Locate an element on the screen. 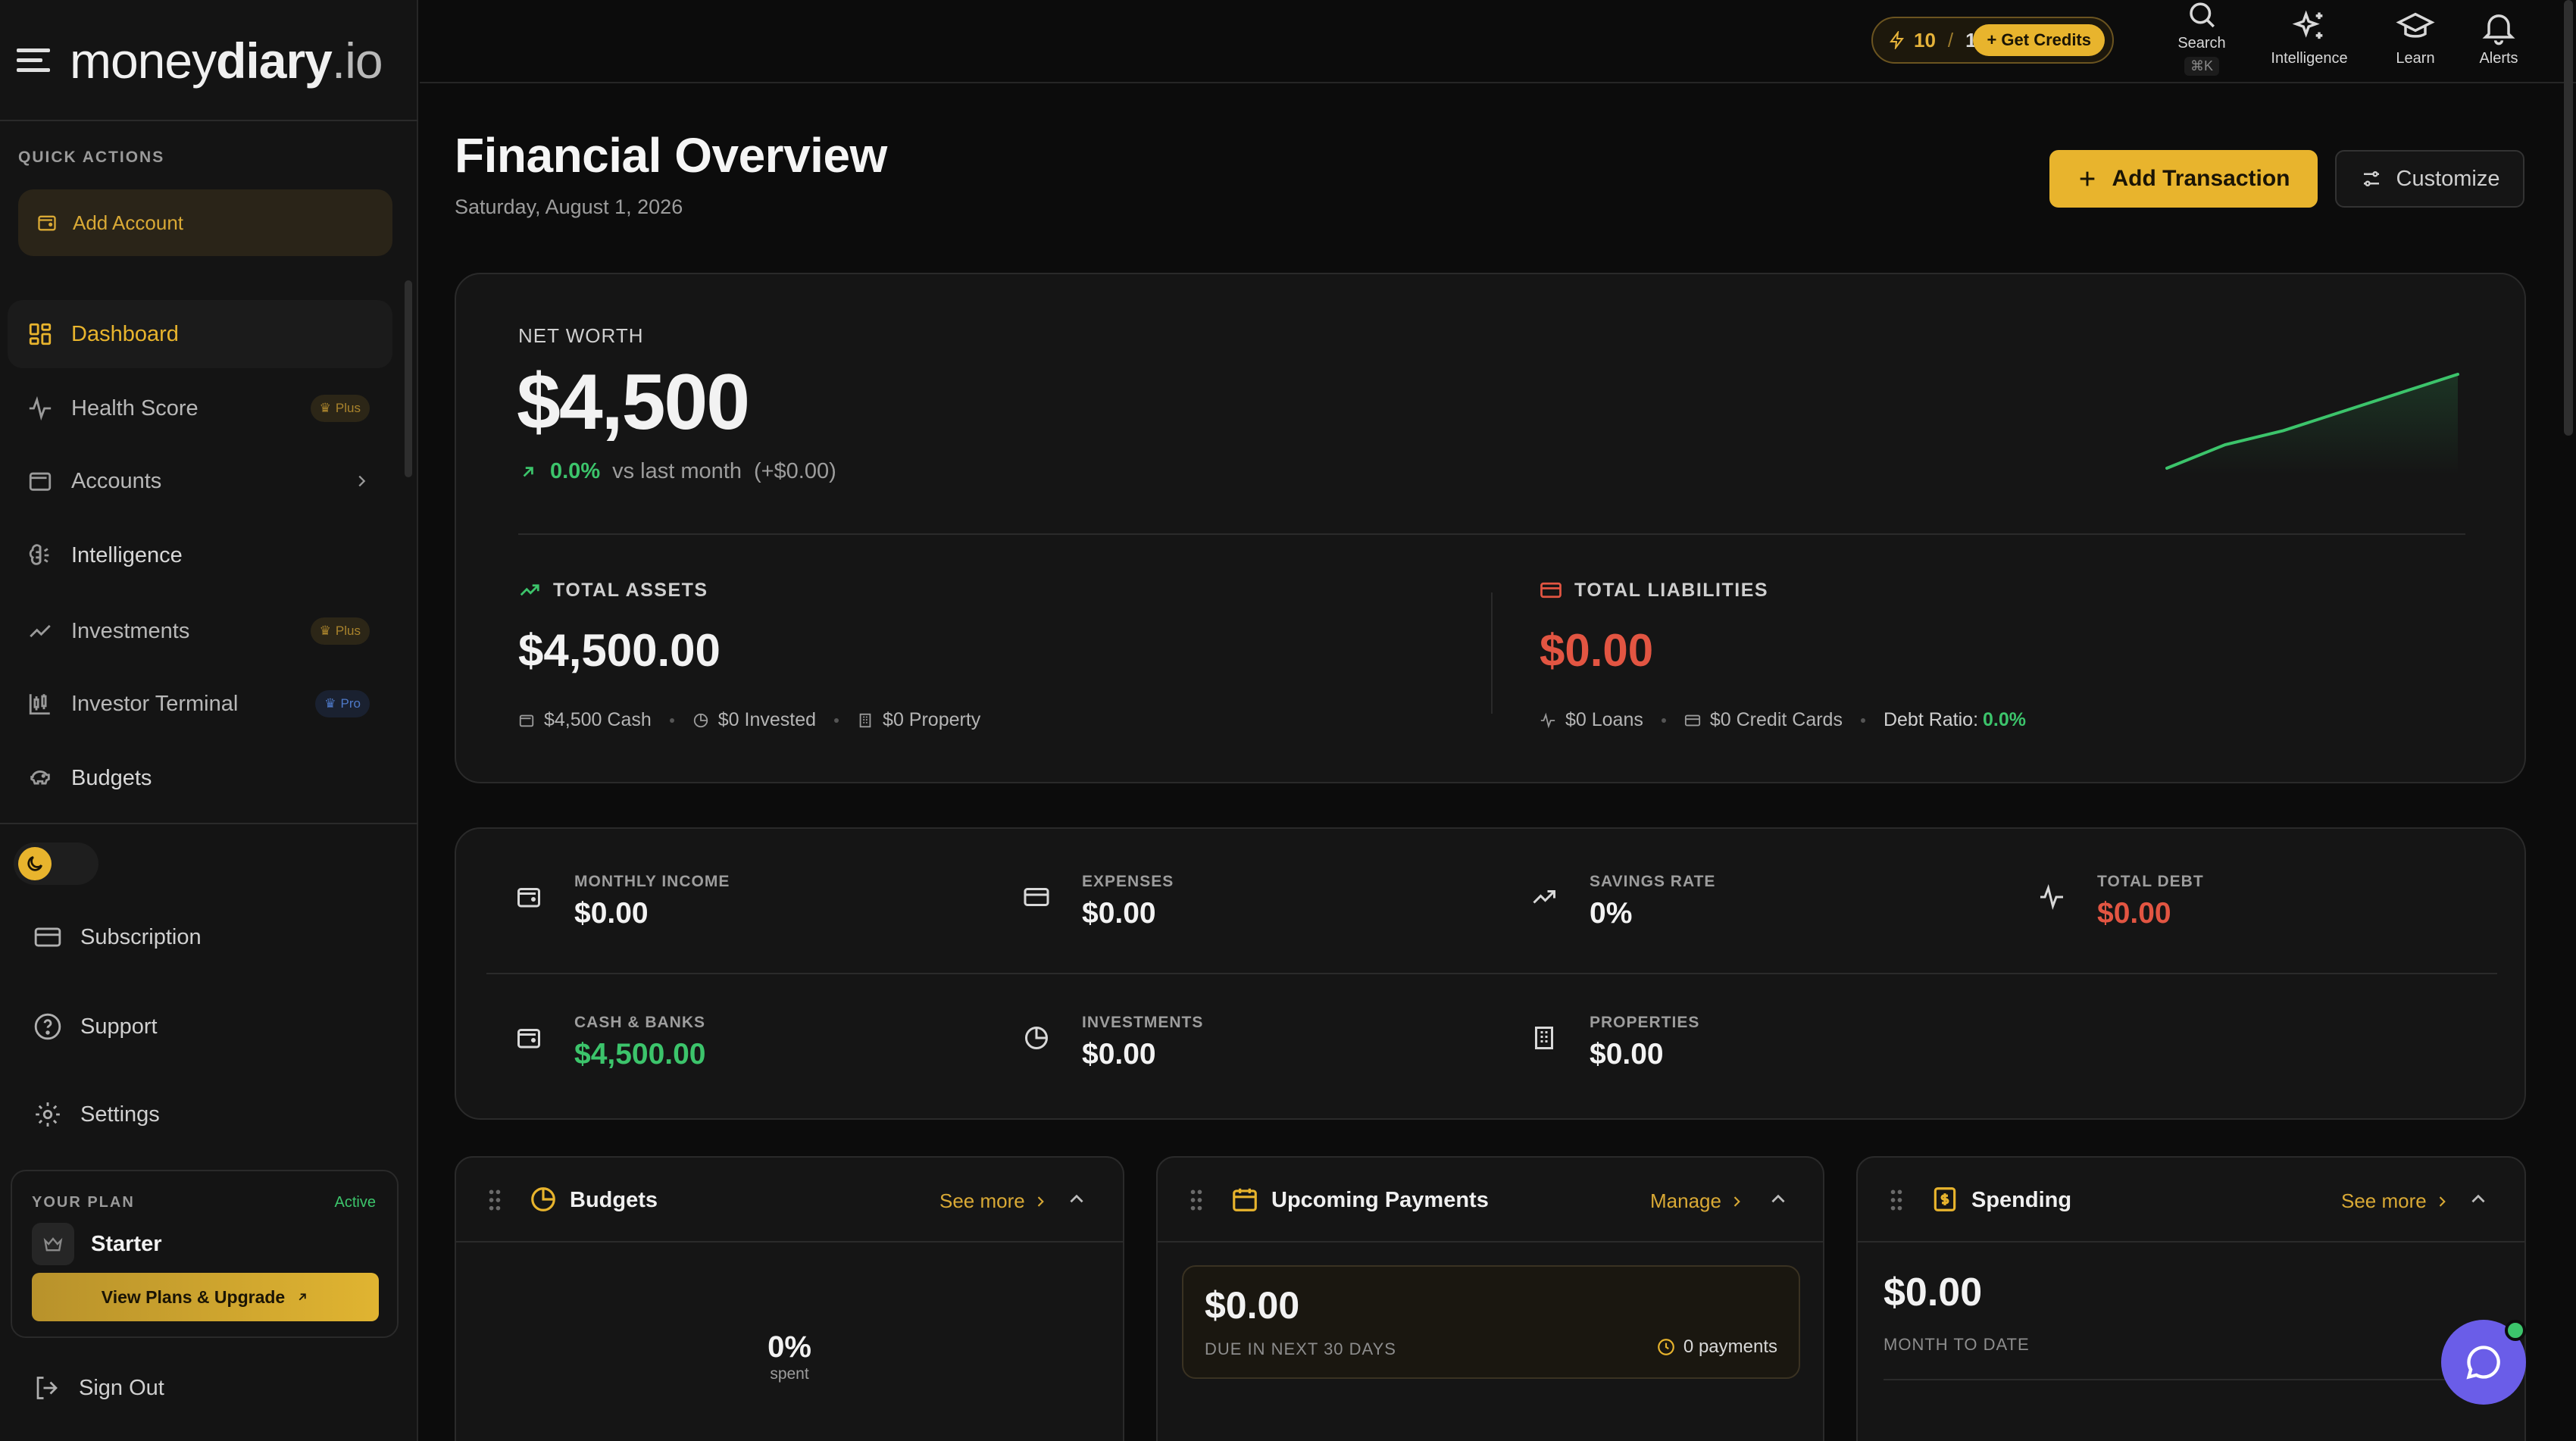 This screenshot has height=1441, width=2576. card-vertical-divider is located at coordinates (1492, 653).